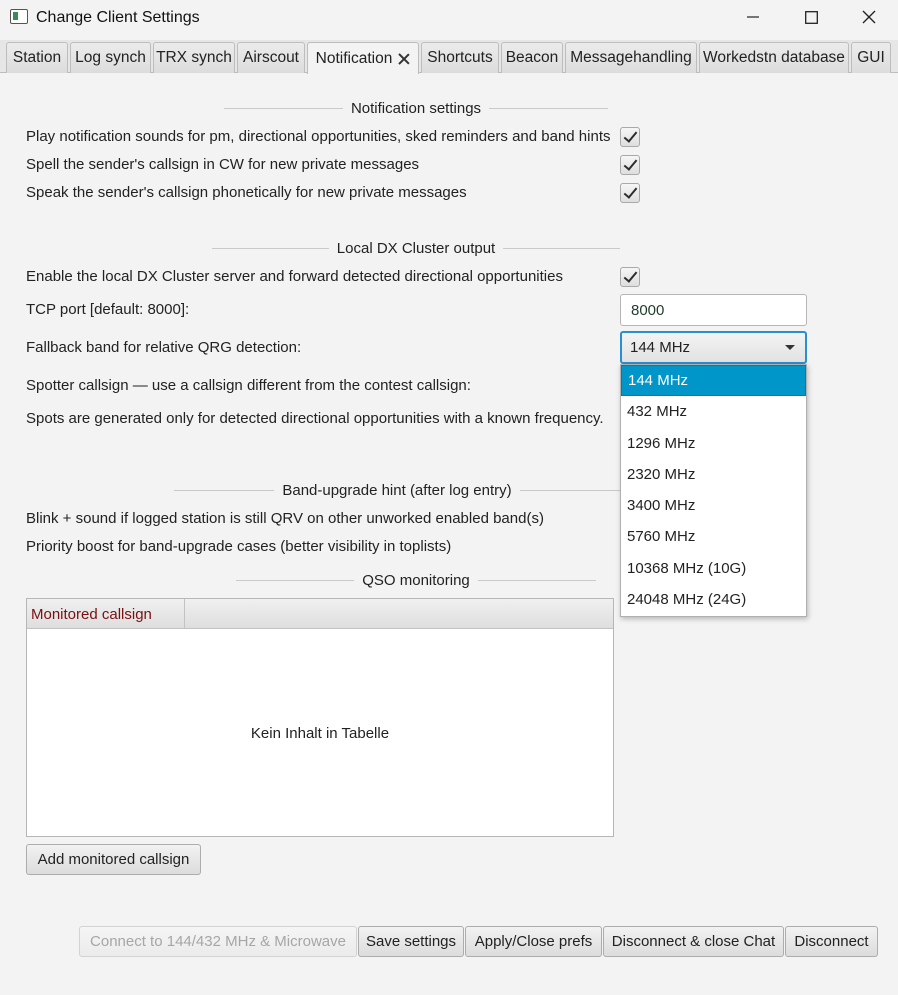 This screenshot has height=995, width=898. I want to click on disconnect-close-chat-button: Disconnect & close Chat, so click(693, 941).